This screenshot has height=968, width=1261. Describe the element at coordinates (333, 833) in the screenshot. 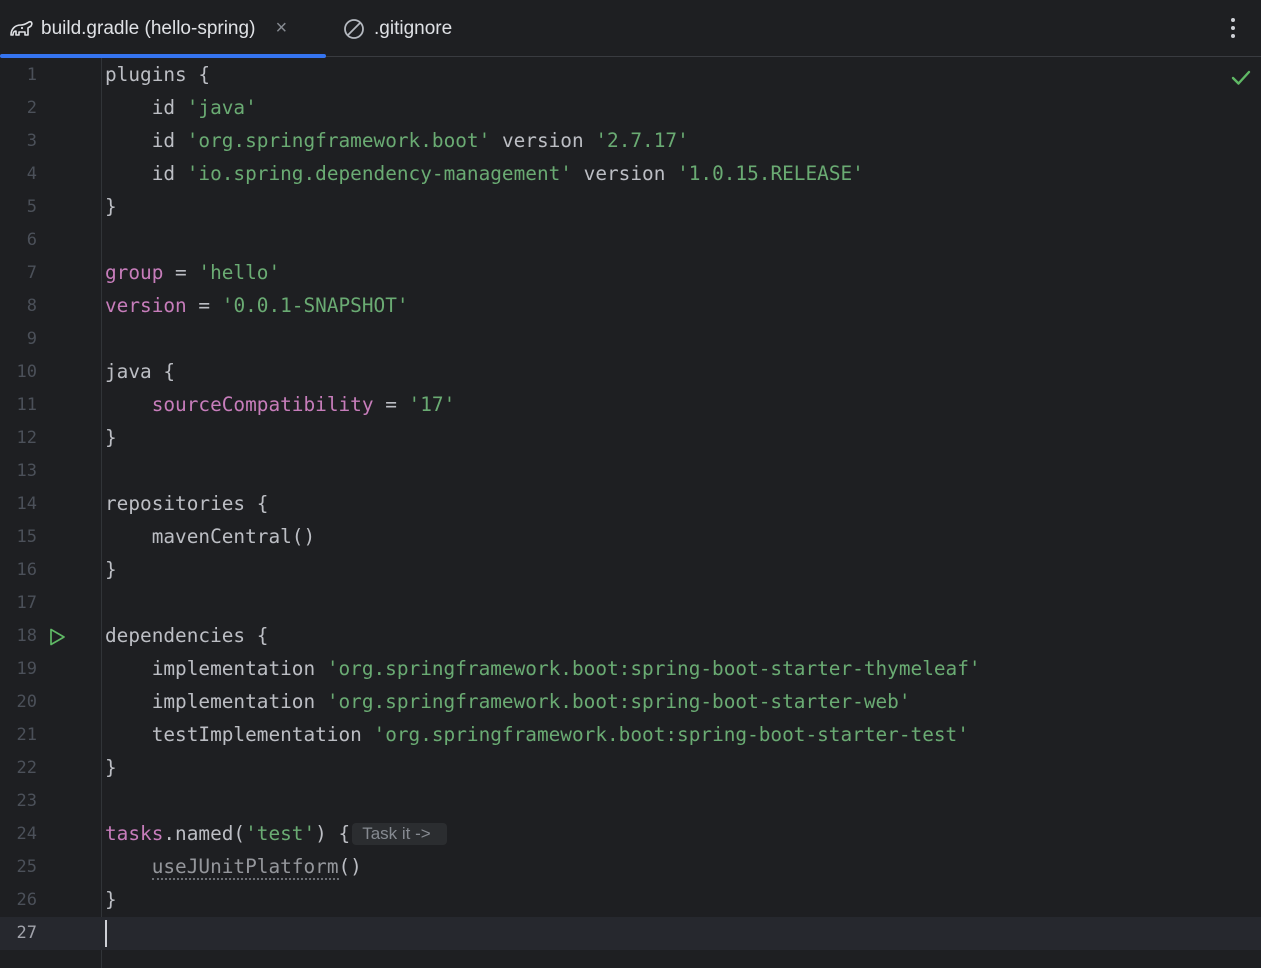

I see `code-token: ) {` at that location.